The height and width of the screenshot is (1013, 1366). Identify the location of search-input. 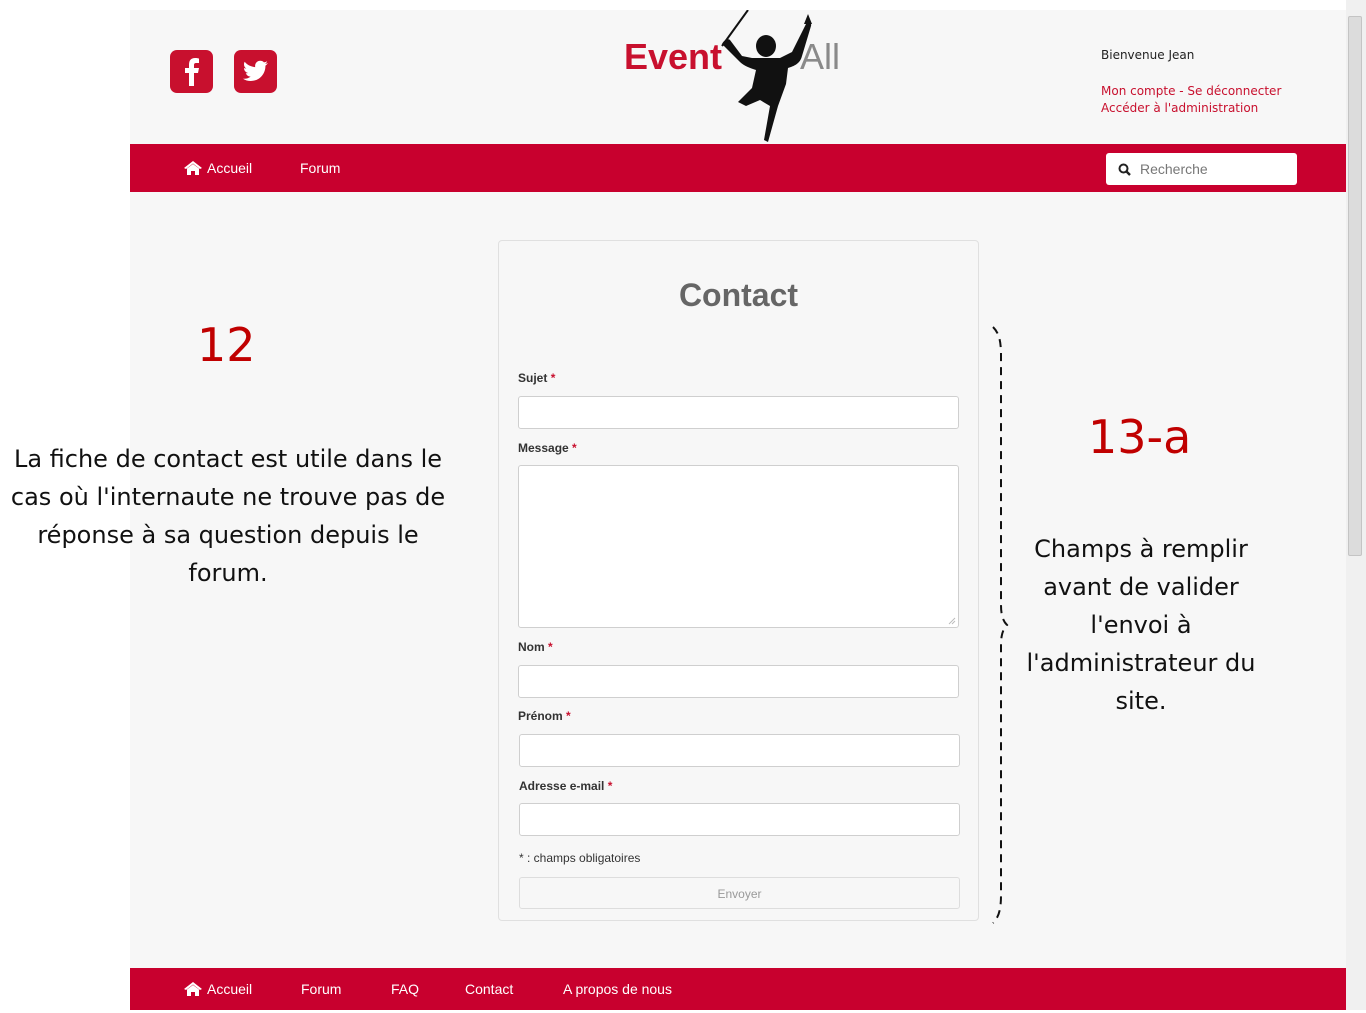
(1215, 169).